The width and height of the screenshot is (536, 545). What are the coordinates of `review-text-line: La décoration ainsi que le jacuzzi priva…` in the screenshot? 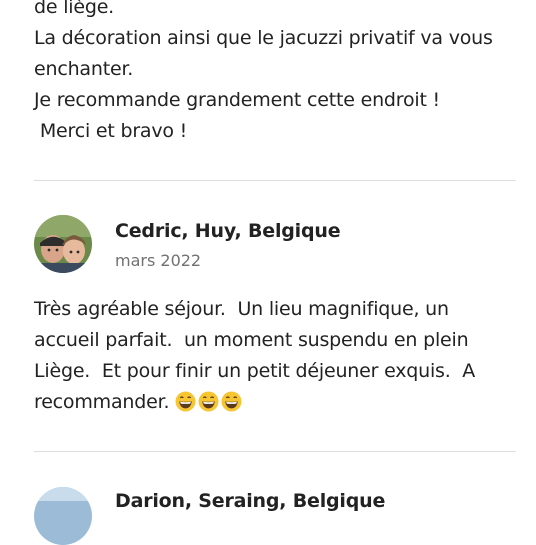 It's located at (263, 38).